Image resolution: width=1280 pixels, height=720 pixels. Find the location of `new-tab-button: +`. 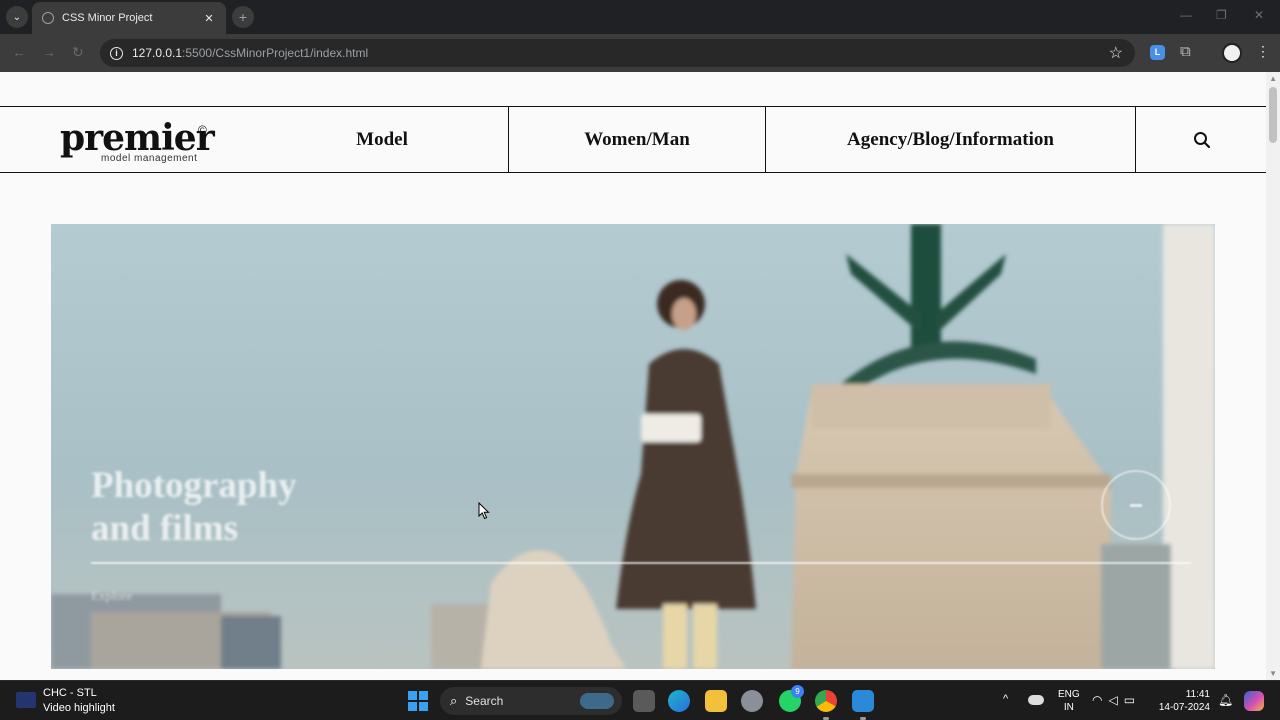

new-tab-button: + is located at coordinates (243, 17).